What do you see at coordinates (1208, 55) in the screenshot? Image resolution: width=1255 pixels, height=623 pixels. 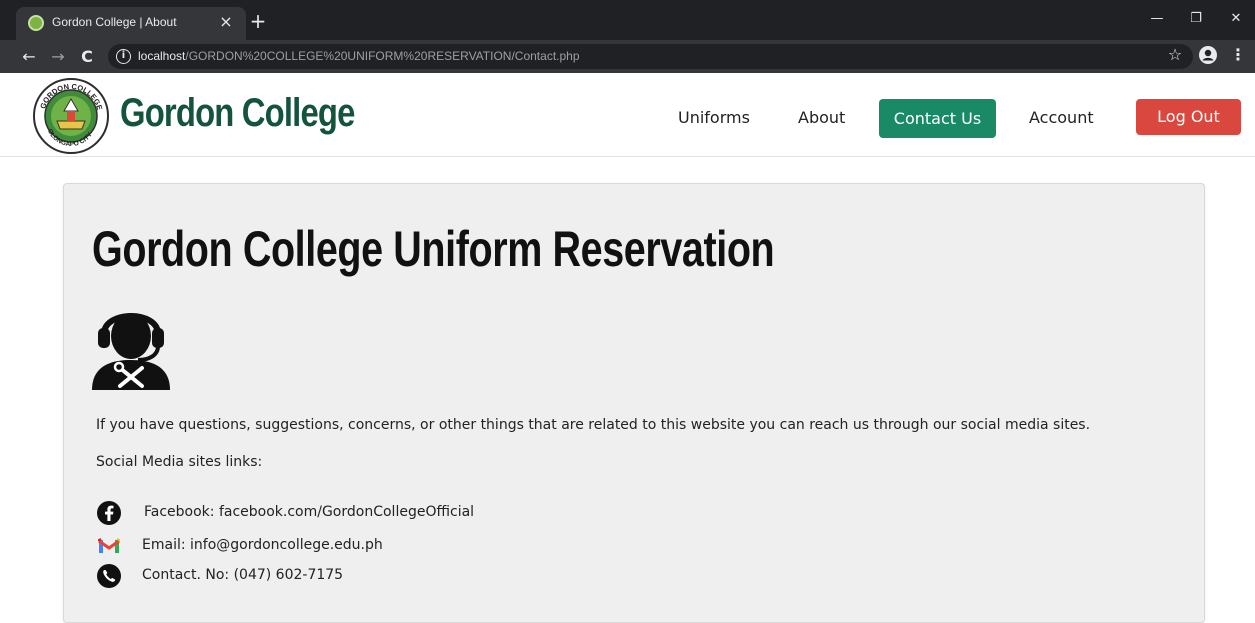 I see `profile-icon` at bounding box center [1208, 55].